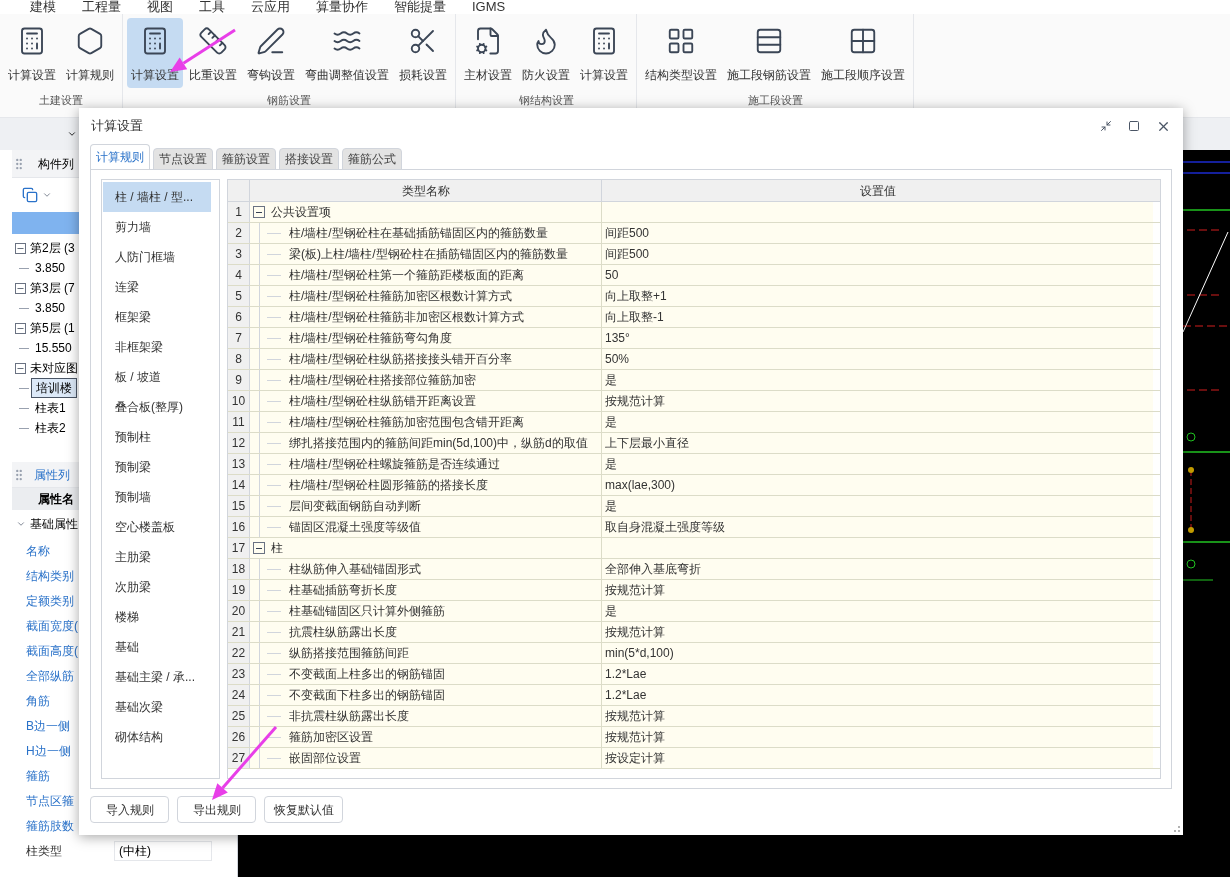 The width and height of the screenshot is (1230, 877). Describe the element at coordinates (157, 467) in the screenshot. I see `category-item: 预制梁` at that location.